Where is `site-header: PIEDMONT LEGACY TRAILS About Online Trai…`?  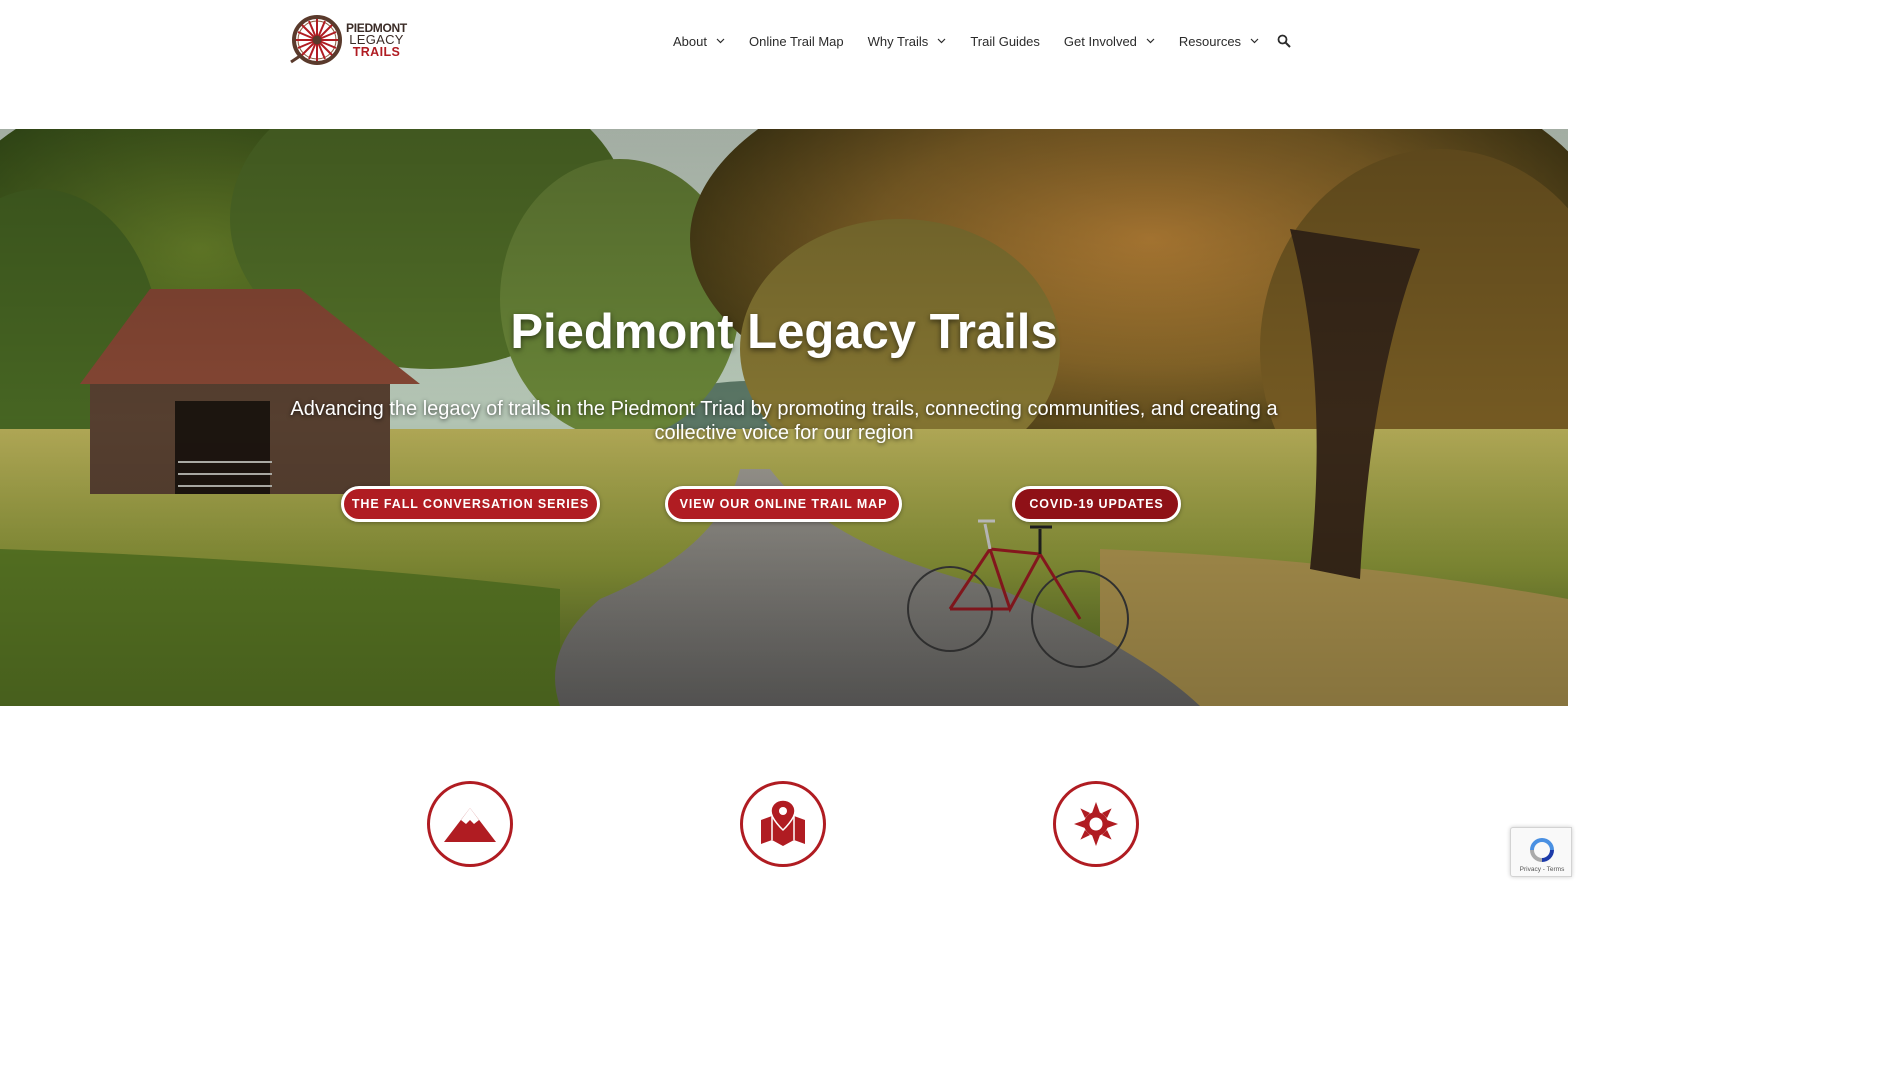 site-header: PIEDMONT LEGACY TRAILS About Online Trai… is located at coordinates (784, 64).